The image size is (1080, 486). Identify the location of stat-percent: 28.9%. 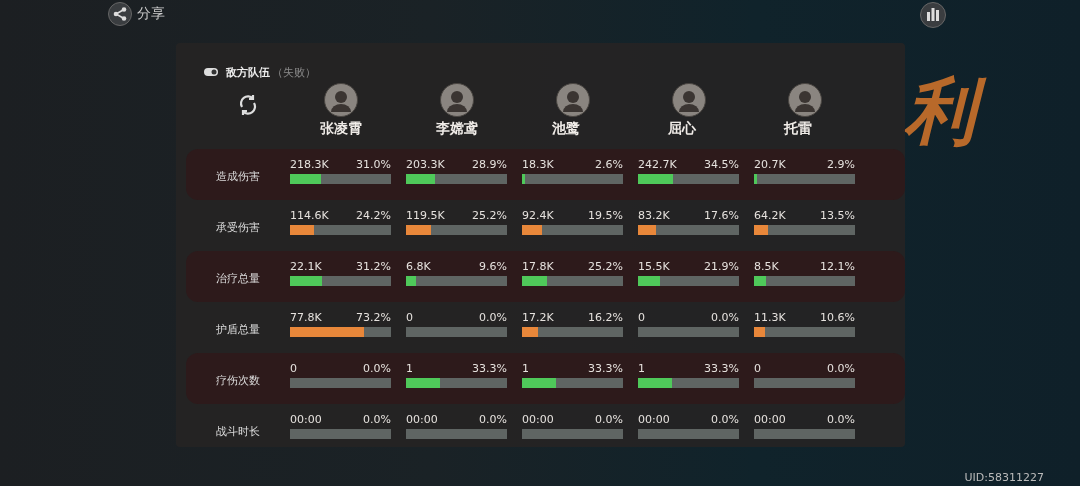
(489, 164).